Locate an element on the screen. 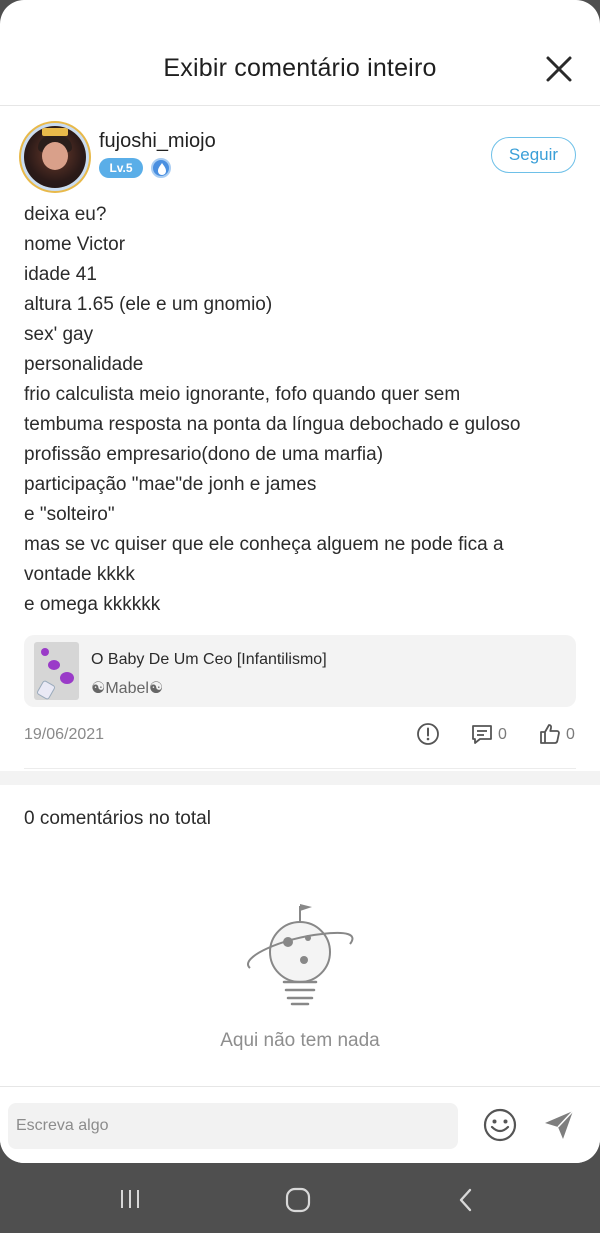  comment-line: sex' gay is located at coordinates (59, 334).